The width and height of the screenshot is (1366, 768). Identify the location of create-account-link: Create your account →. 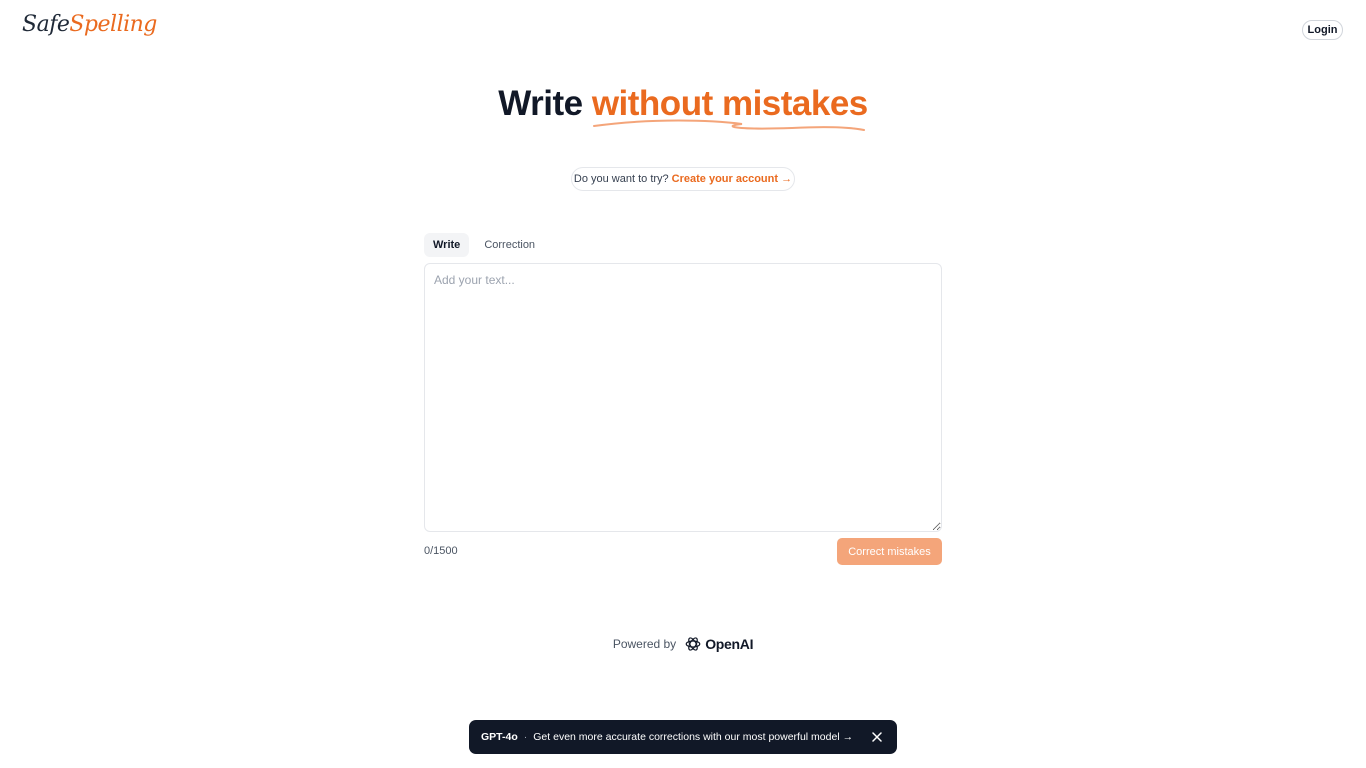
(732, 179).